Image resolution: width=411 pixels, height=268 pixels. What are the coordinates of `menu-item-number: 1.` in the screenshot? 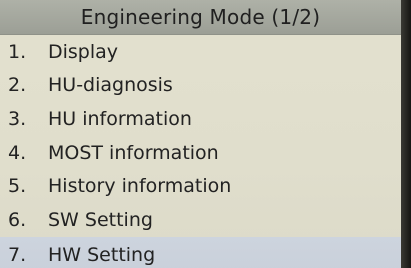 It's located at (17, 51).